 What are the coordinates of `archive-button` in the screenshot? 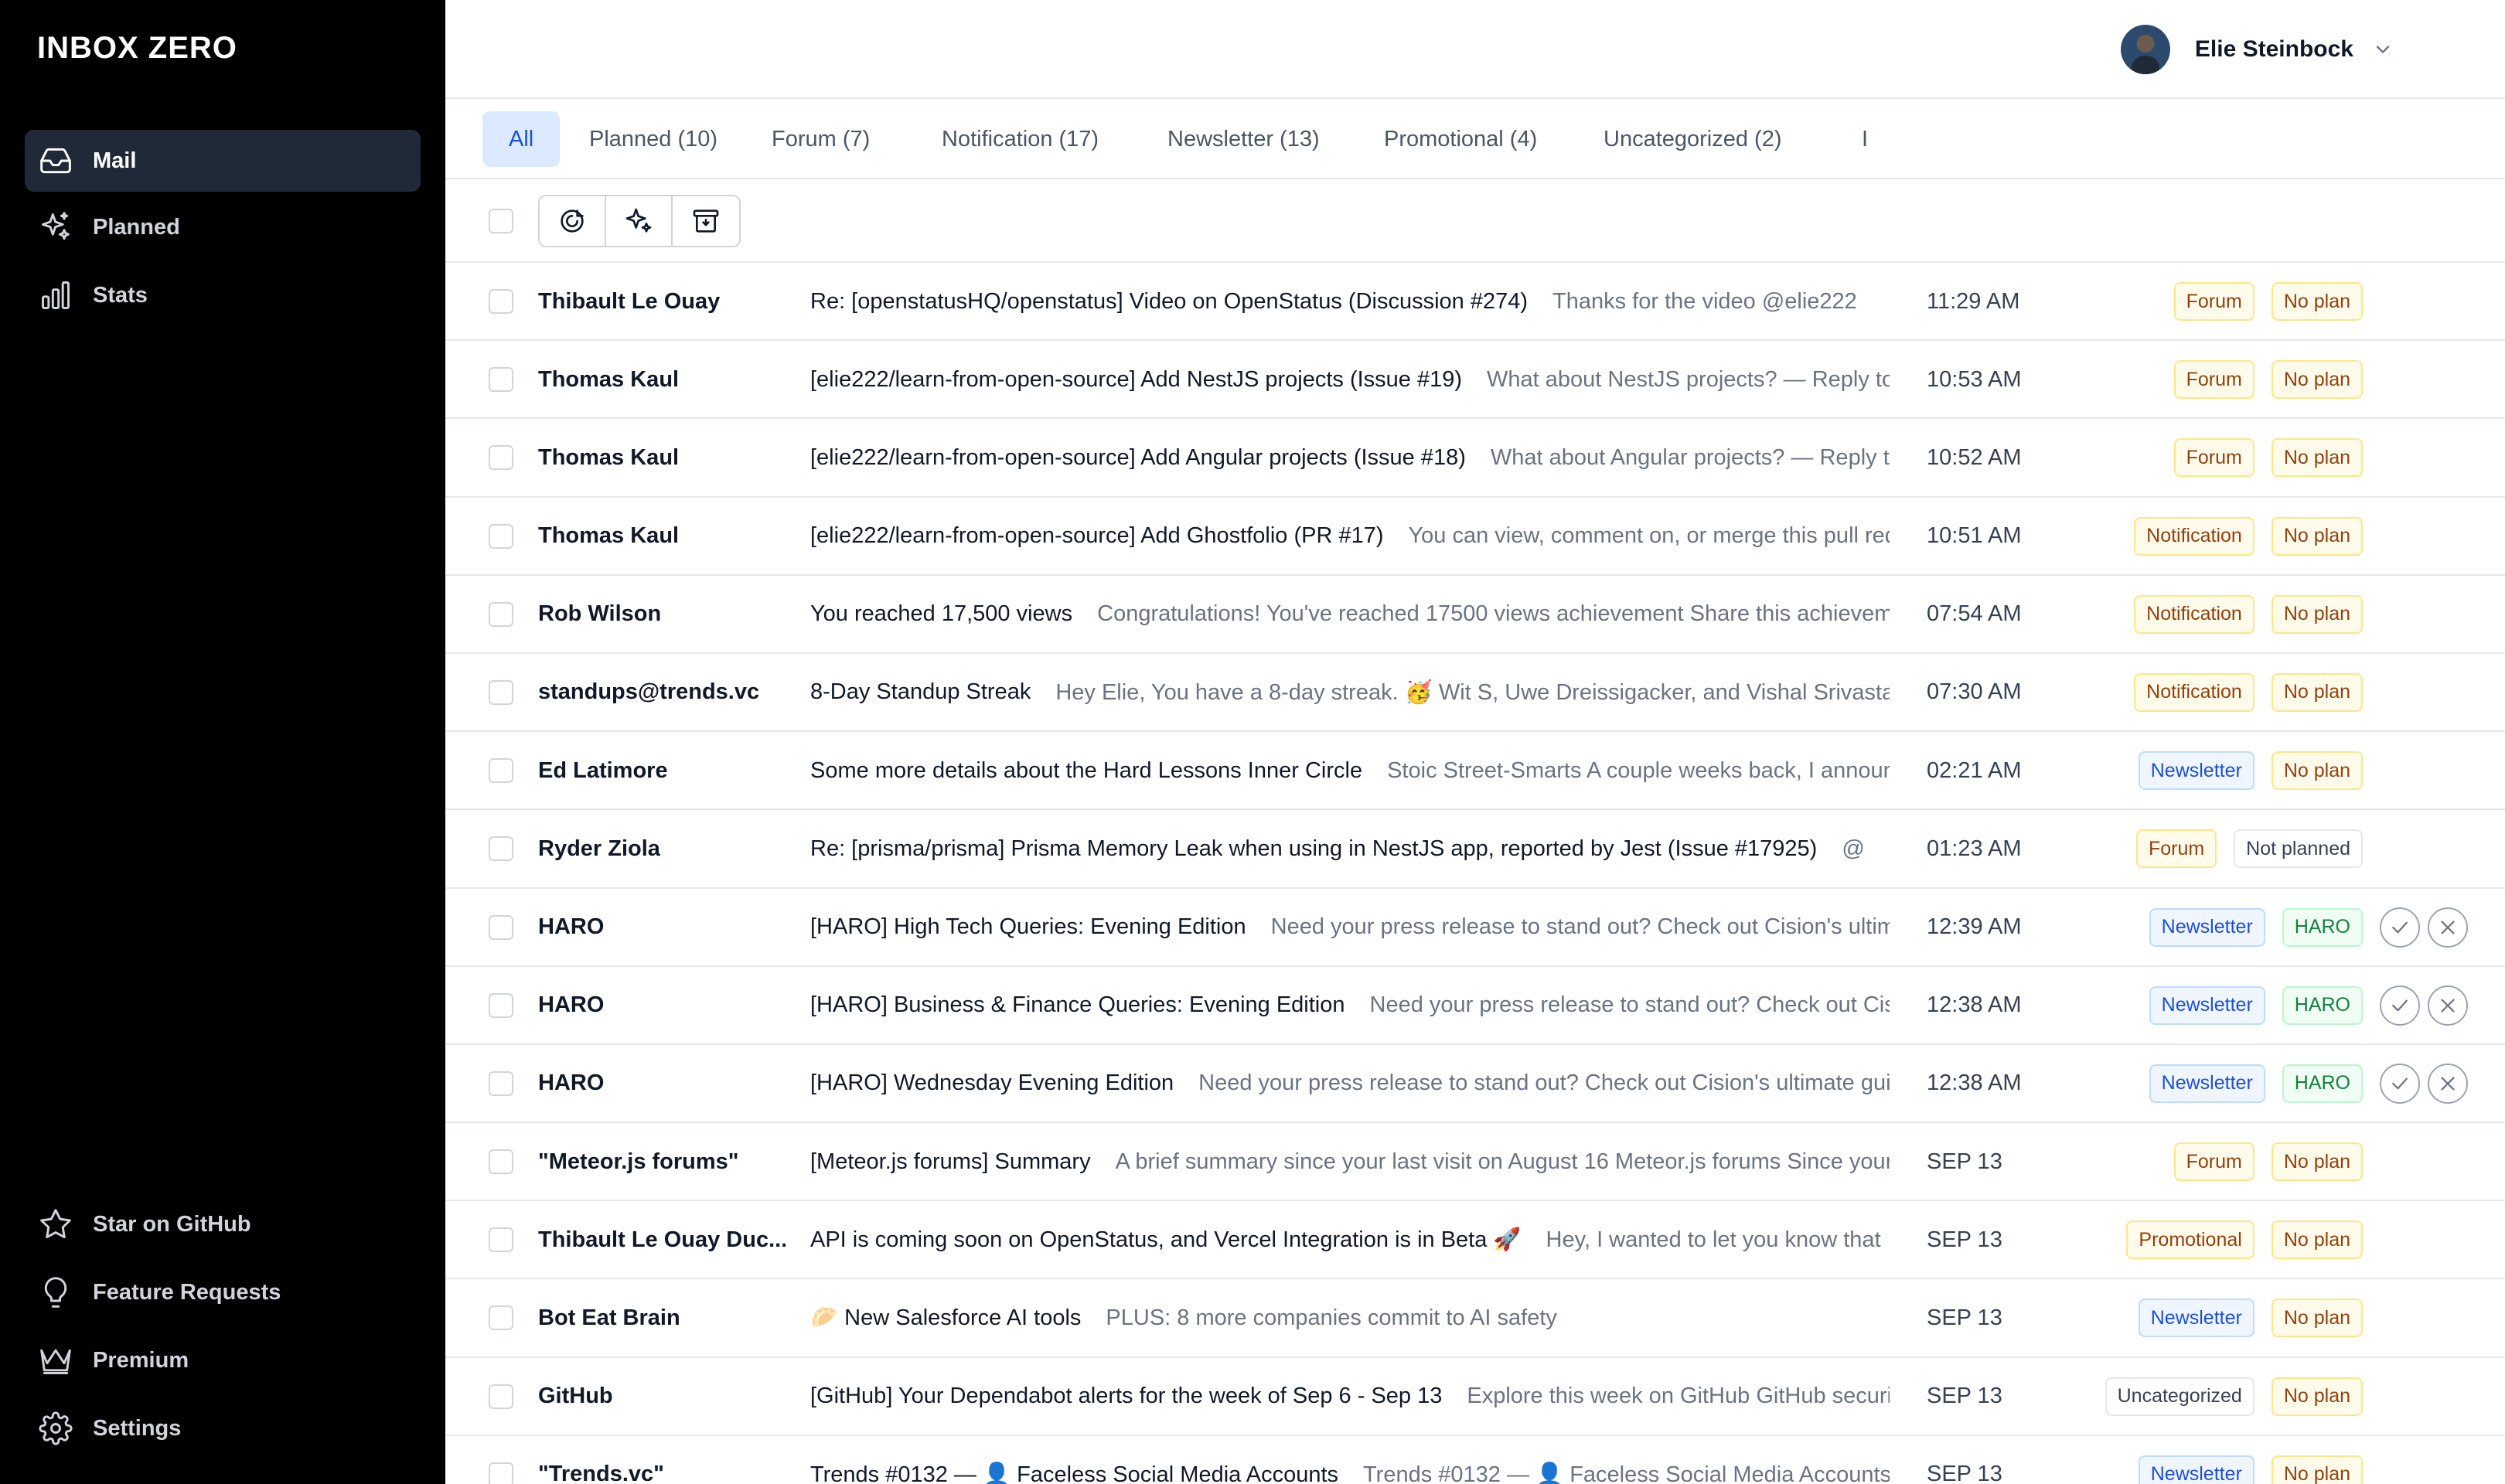 It's located at (706, 221).